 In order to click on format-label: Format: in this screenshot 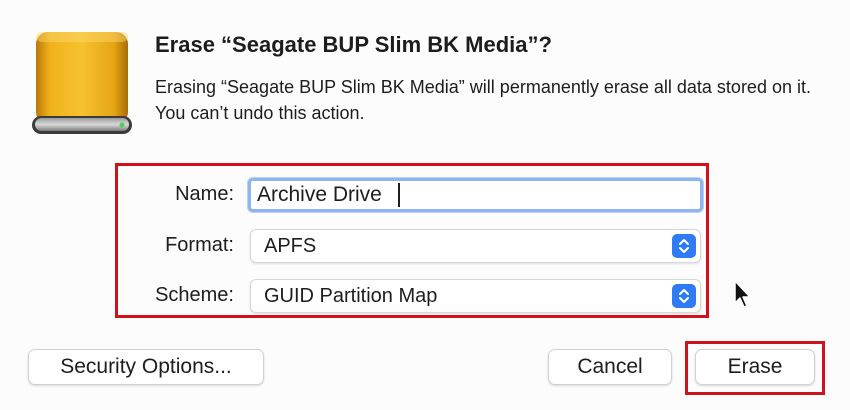, I will do `click(199, 245)`.